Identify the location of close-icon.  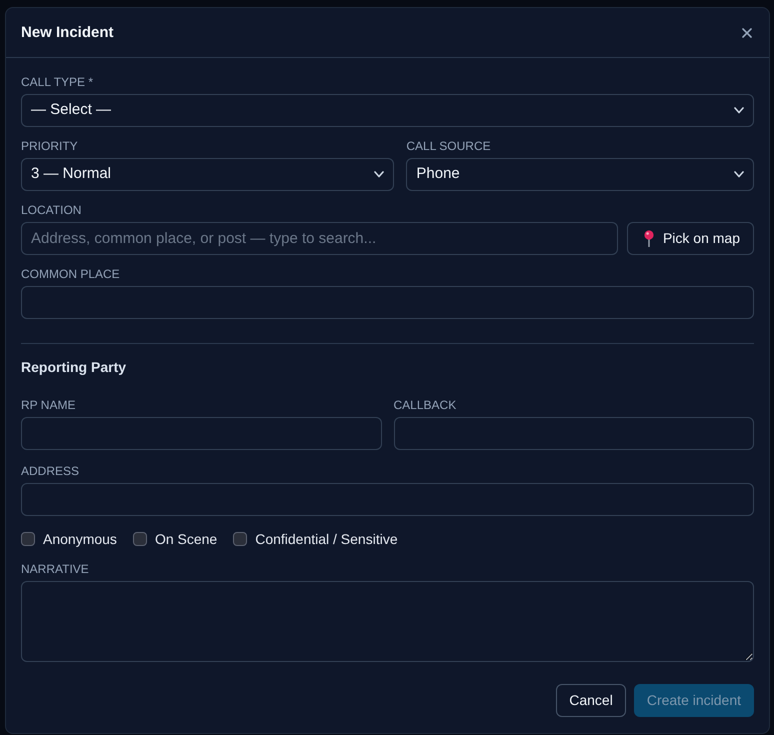
(747, 33).